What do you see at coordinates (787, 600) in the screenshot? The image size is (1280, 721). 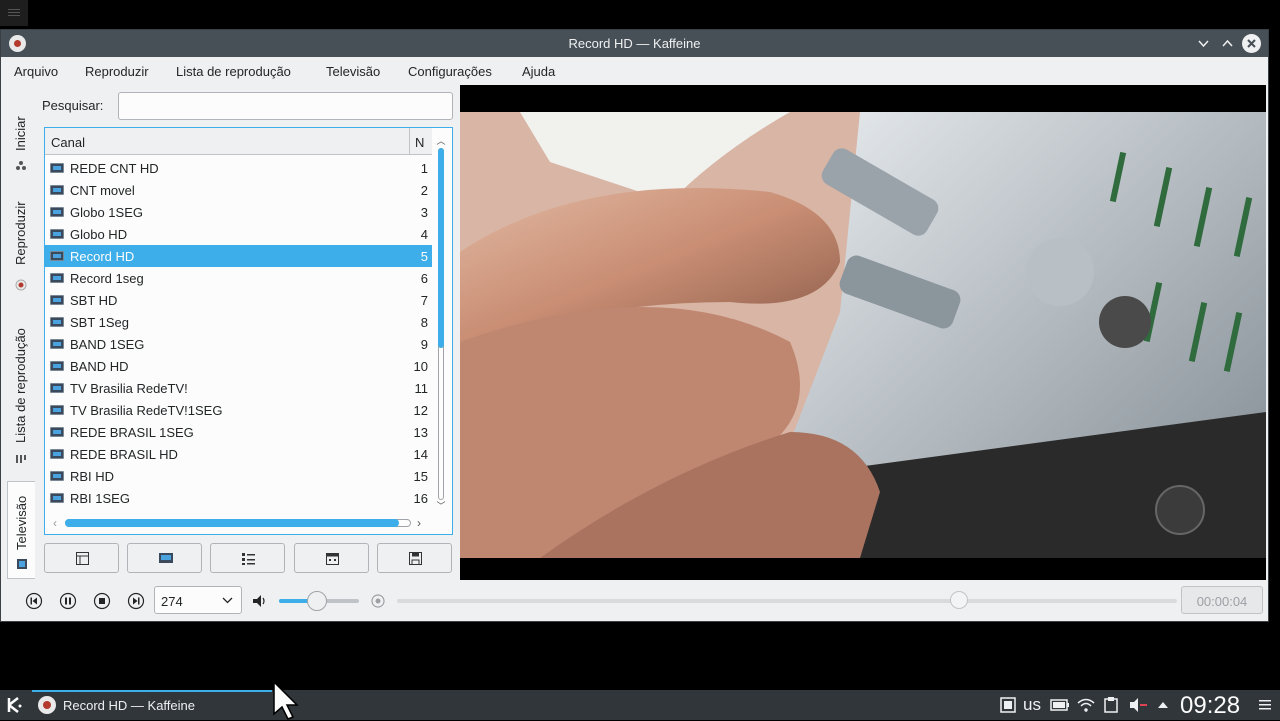 I see `seek-slider` at bounding box center [787, 600].